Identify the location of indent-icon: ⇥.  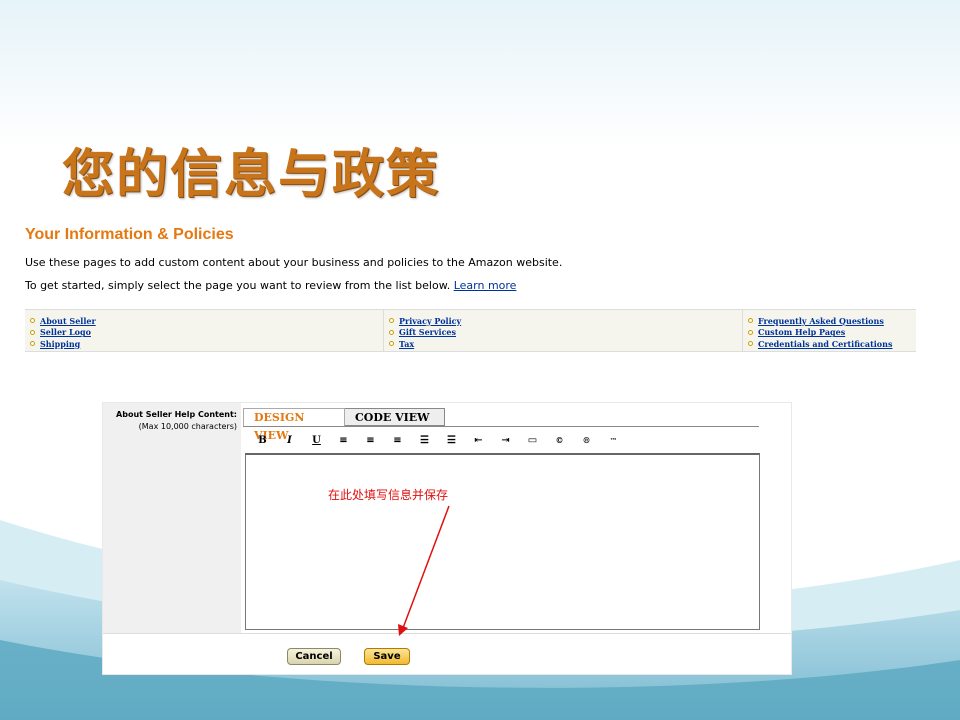
(505, 440).